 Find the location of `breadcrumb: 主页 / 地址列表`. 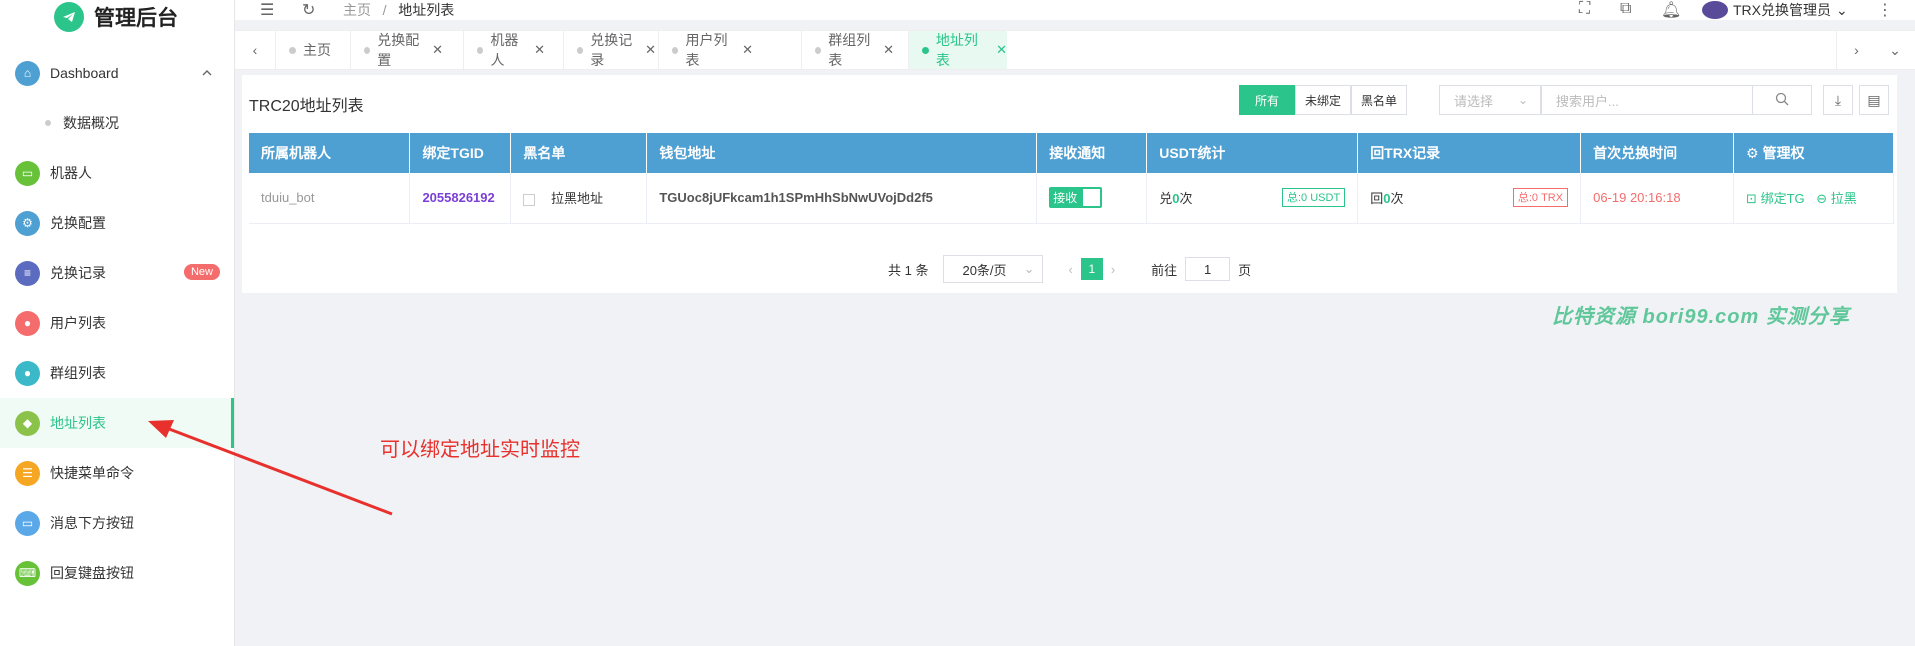

breadcrumb: 主页 / 地址列表 is located at coordinates (398, 10).